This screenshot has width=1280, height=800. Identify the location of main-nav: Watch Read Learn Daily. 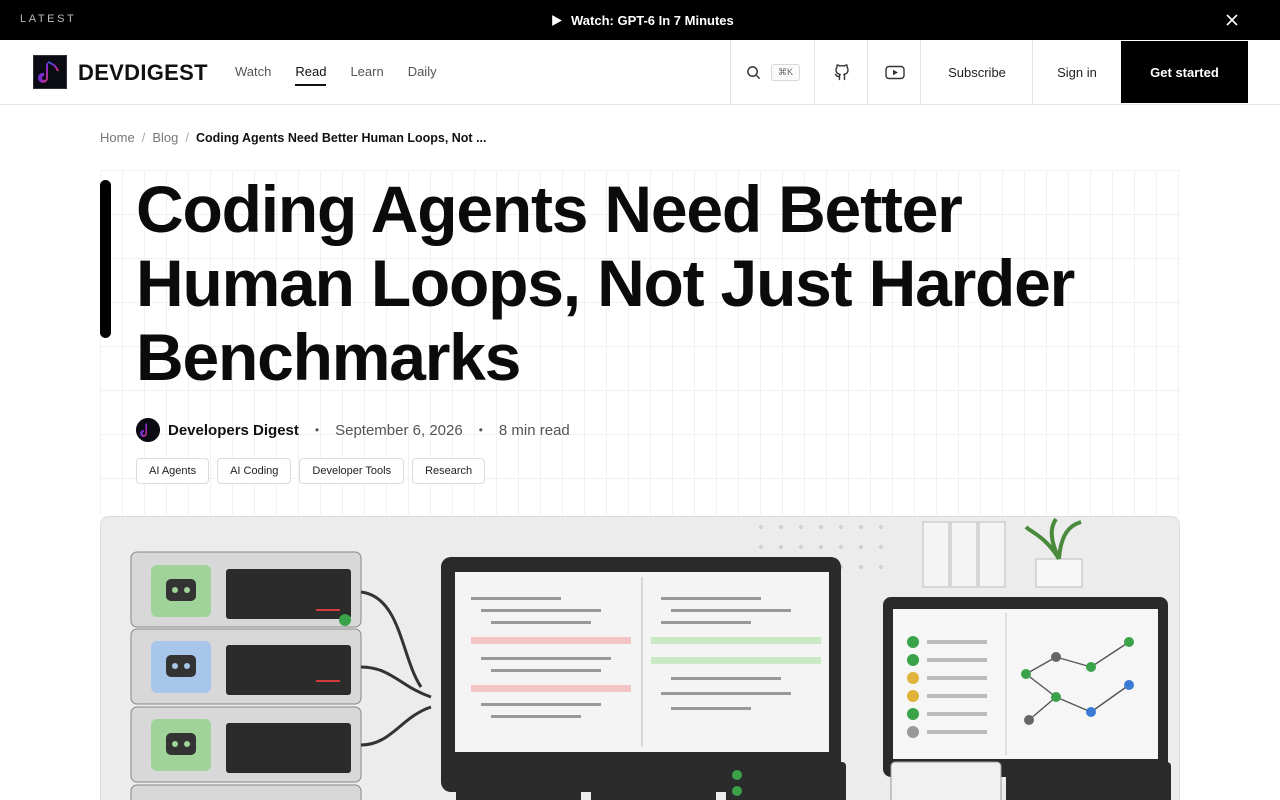
(336, 75).